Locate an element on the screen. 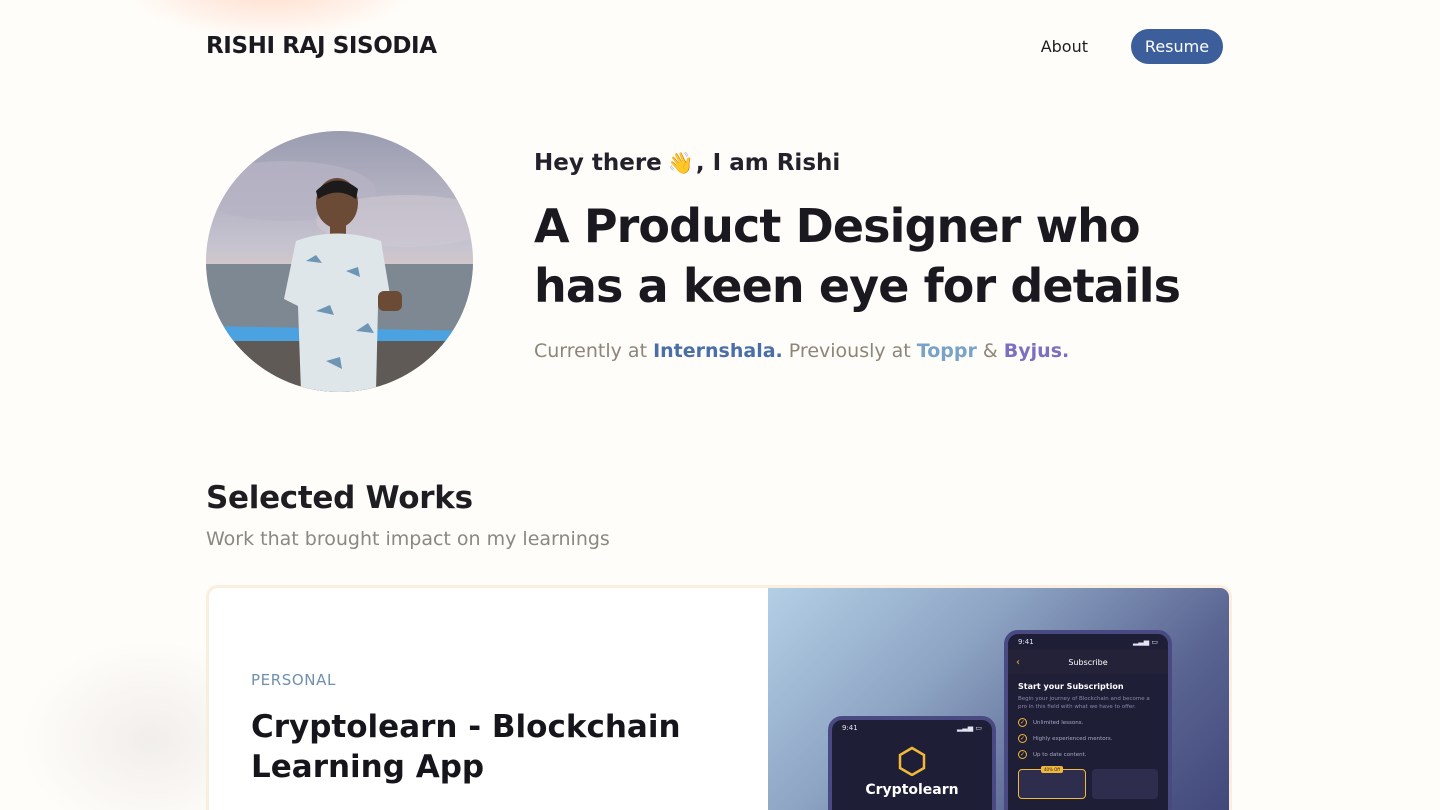 Image resolution: width=1440 pixels, height=810 pixels. phone-header: ‹ Subscribe is located at coordinates (1088, 662).